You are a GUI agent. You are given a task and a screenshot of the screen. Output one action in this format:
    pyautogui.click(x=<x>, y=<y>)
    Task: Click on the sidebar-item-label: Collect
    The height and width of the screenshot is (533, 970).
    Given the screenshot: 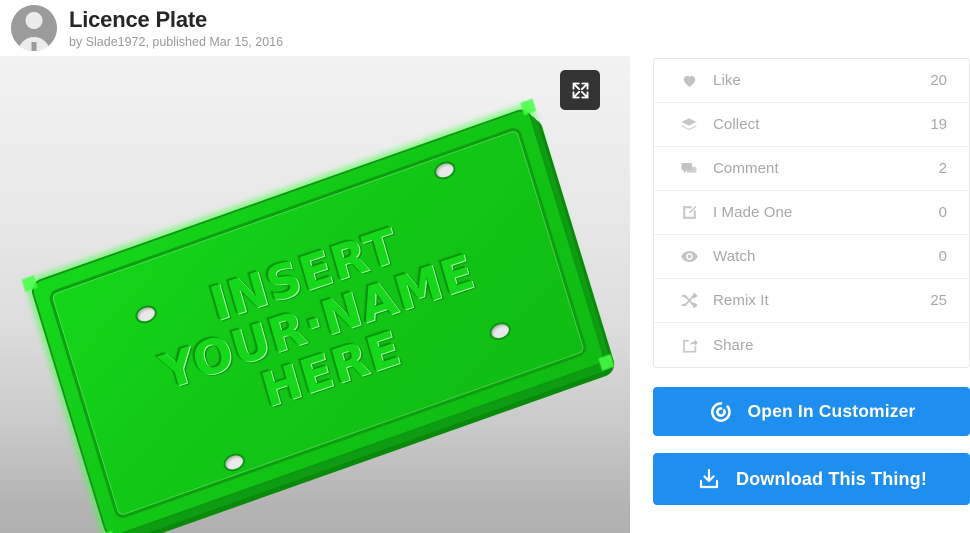 What is the action you would take?
    pyautogui.click(x=736, y=124)
    